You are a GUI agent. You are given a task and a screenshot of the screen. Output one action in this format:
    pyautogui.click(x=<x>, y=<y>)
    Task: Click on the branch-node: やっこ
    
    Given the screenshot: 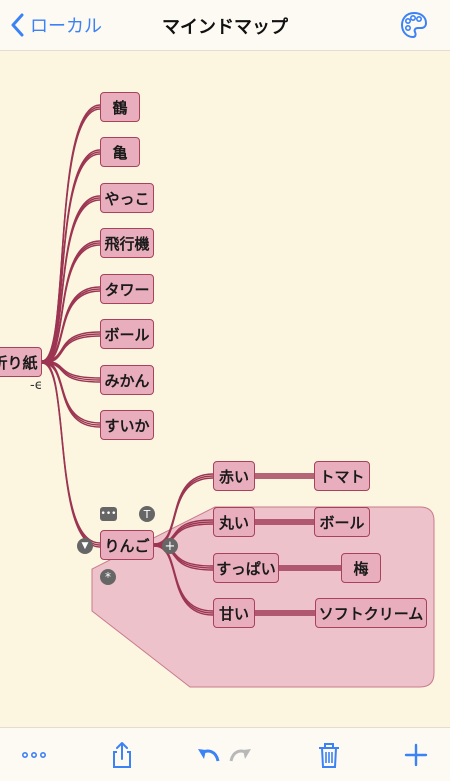 What is the action you would take?
    pyautogui.click(x=127, y=198)
    